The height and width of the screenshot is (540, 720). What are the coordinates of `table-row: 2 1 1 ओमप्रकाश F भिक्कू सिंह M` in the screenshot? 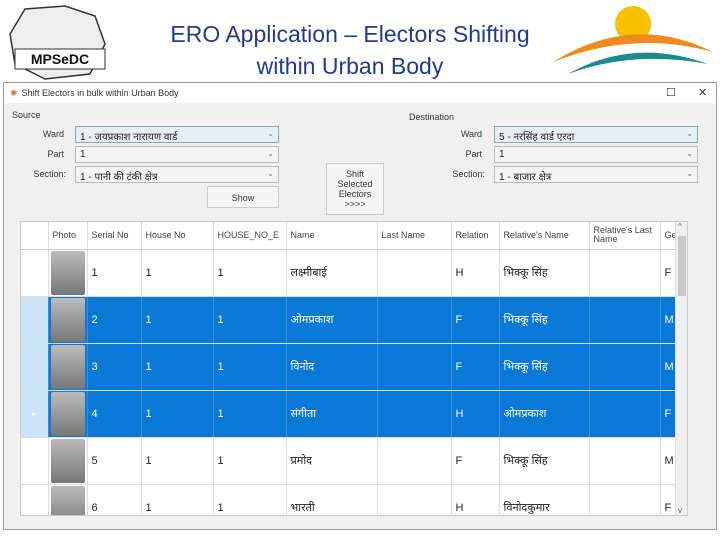 It's located at (351, 320).